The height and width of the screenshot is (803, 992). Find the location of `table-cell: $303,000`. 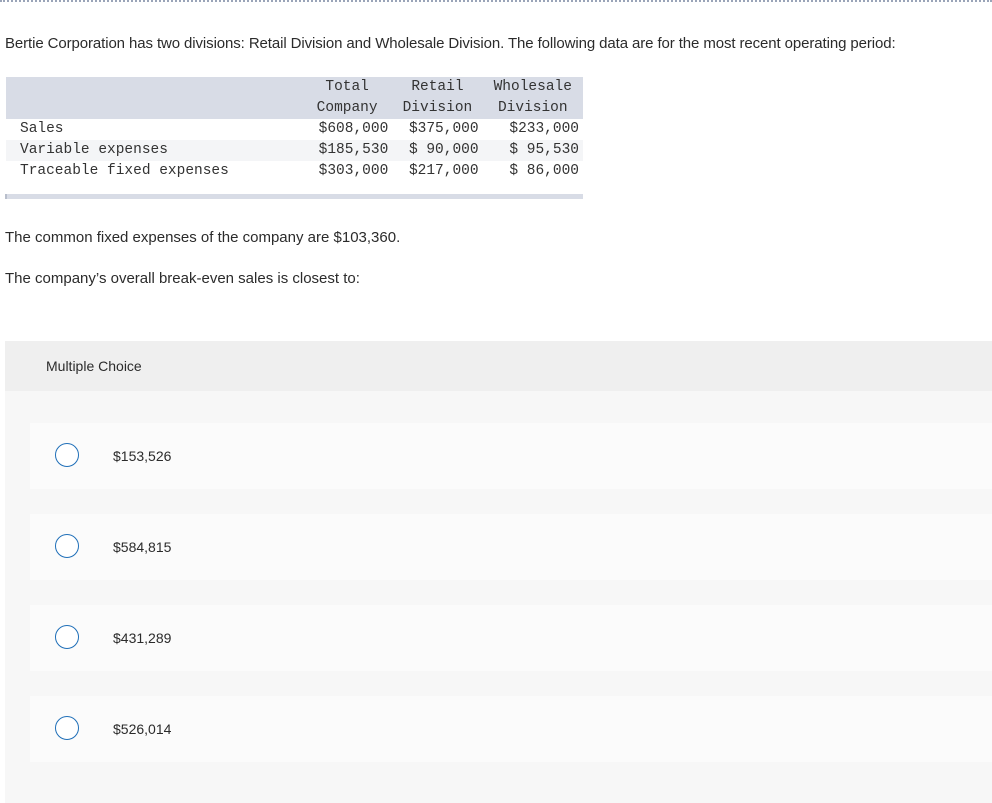

table-cell: $303,000 is located at coordinates (353, 171).